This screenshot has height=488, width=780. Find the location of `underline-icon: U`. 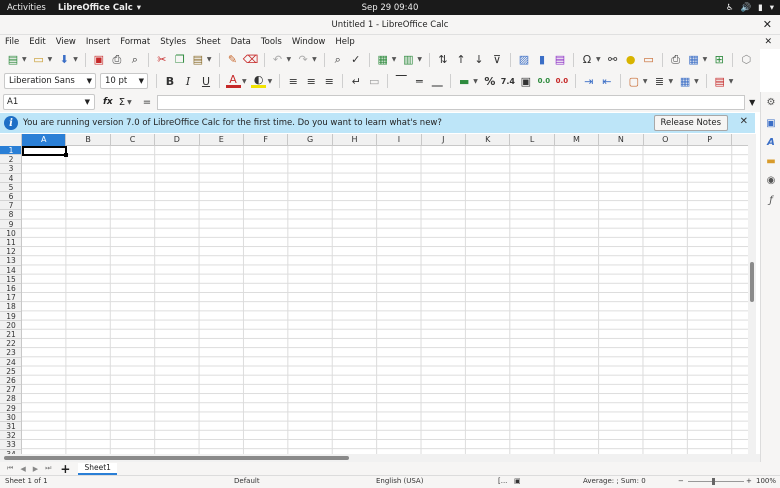

underline-icon: U is located at coordinates (206, 81).